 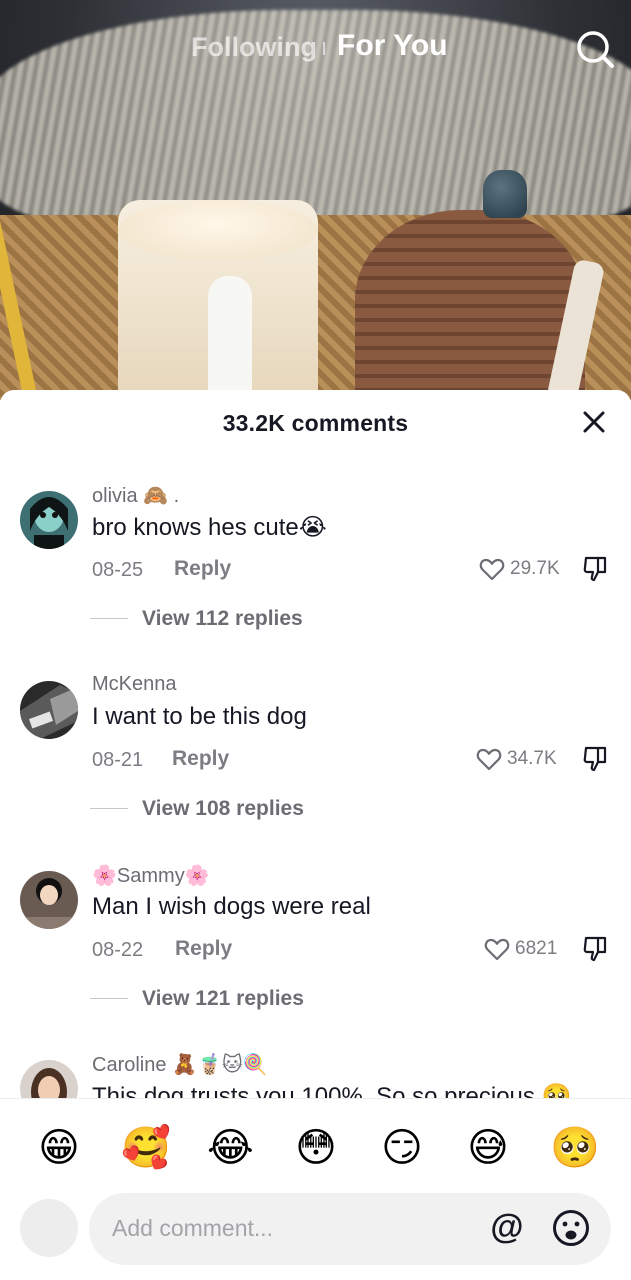 I want to click on username-emoji: 🌸, so click(x=197, y=876).